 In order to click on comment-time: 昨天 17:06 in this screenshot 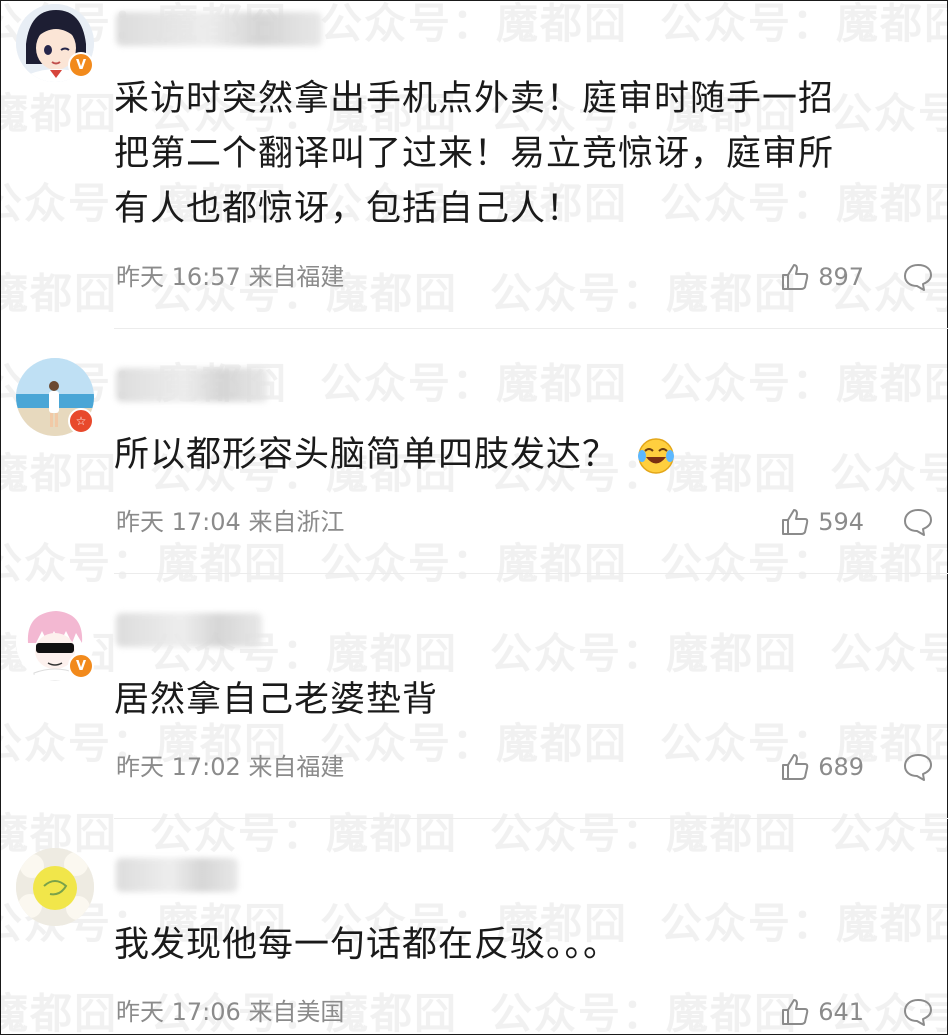, I will do `click(178, 1012)`.